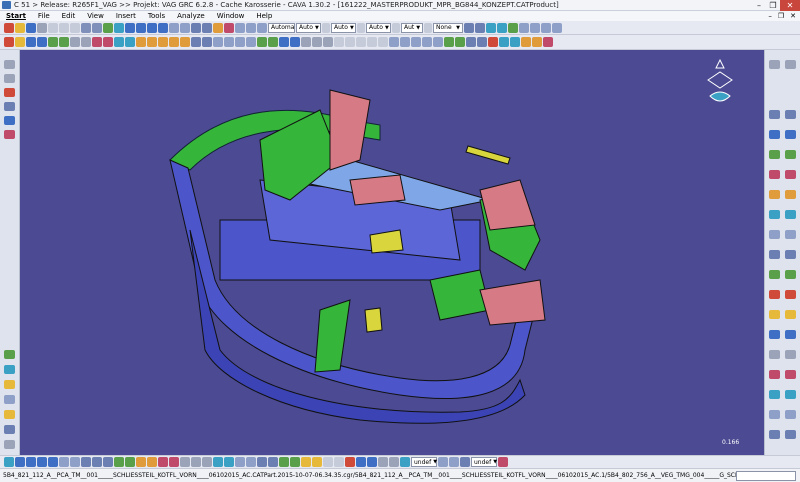  What do you see at coordinates (526, 42) in the screenshot?
I see `lock-icon` at bounding box center [526, 42].